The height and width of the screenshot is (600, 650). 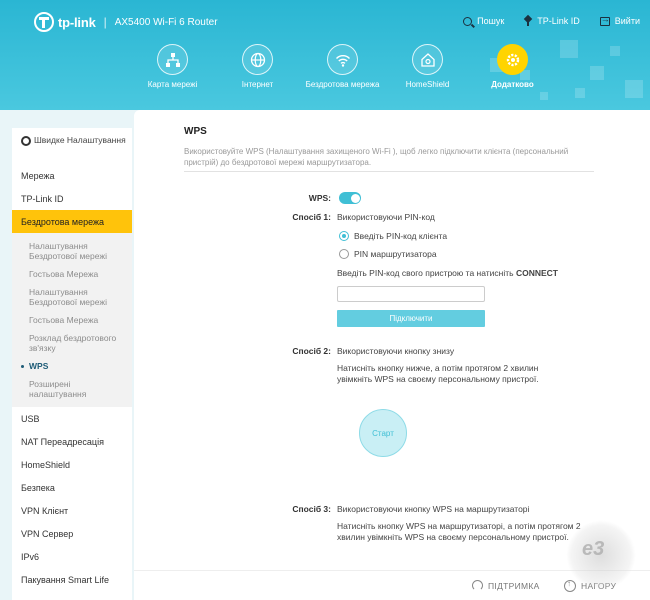 I want to click on watermark-text: e3, so click(x=593, y=549).